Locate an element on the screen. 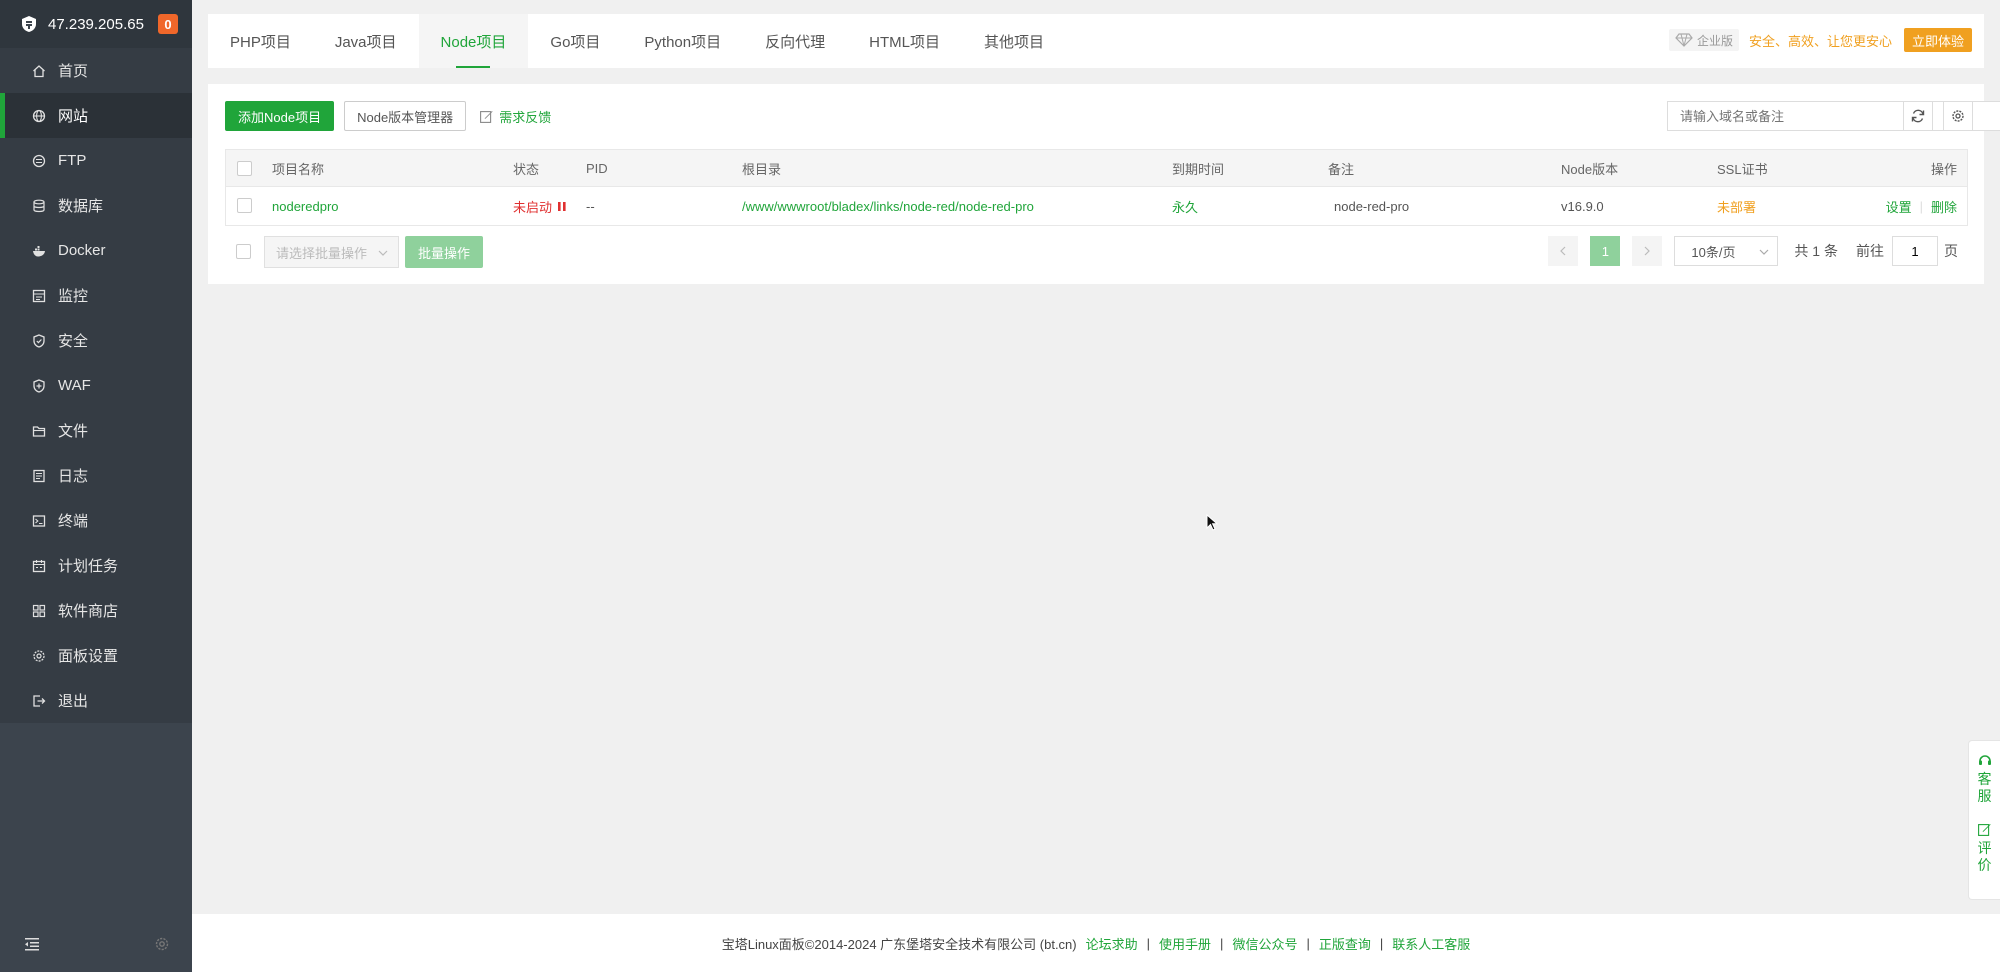  expire-value: 永久 is located at coordinates (1185, 206).